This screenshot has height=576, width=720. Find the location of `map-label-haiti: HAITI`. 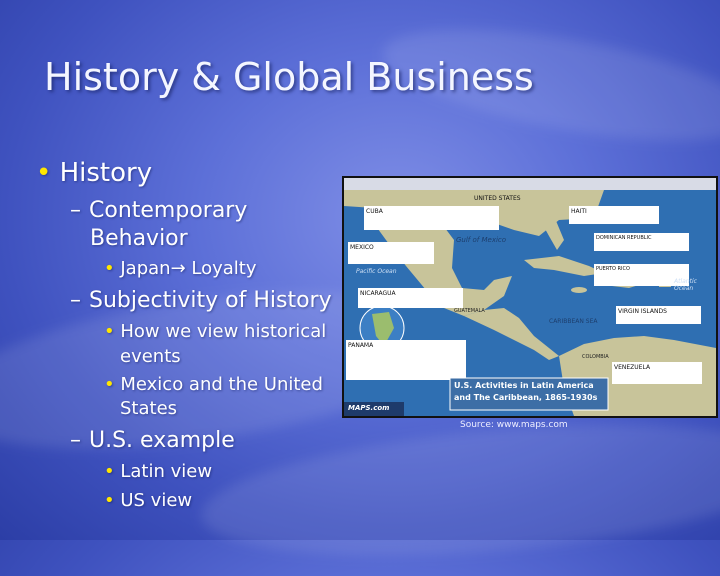

map-label-haiti: HAITI is located at coordinates (579, 211).